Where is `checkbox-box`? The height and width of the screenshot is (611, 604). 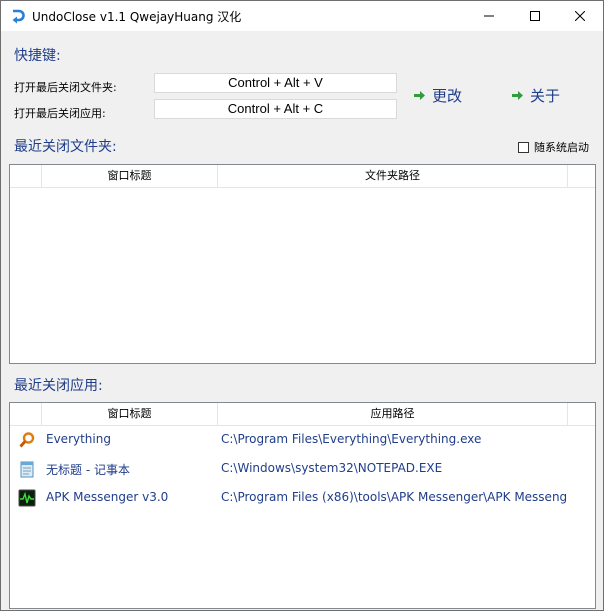
checkbox-box is located at coordinates (523, 147).